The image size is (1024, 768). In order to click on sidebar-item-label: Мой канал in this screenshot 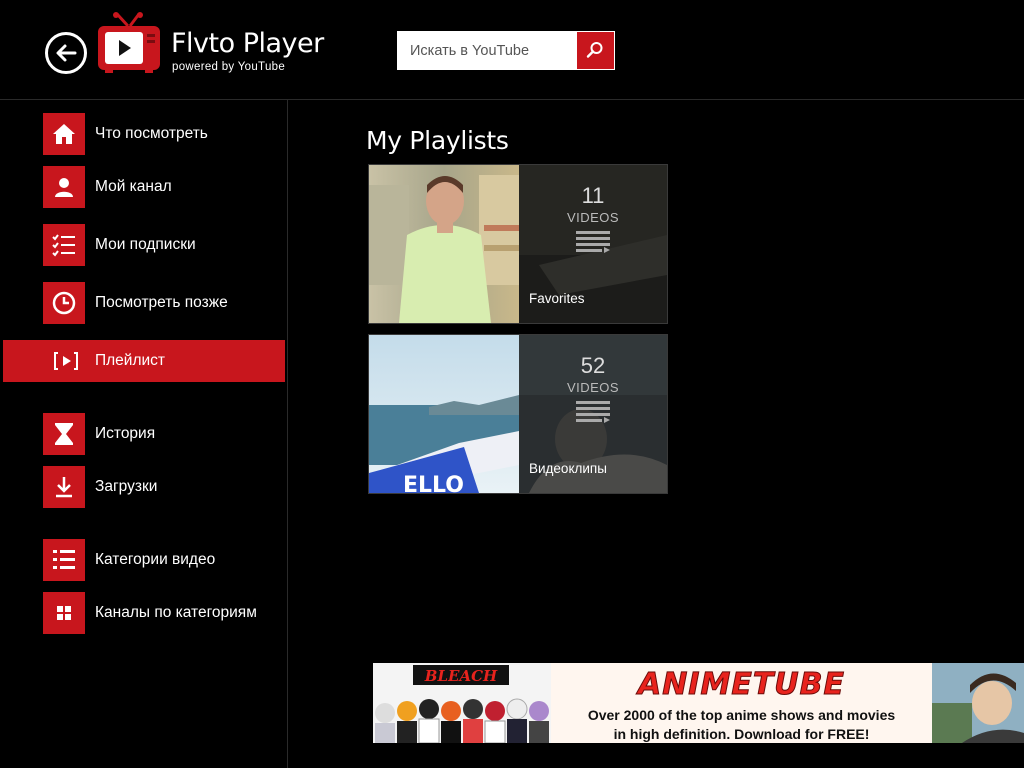, I will do `click(133, 186)`.